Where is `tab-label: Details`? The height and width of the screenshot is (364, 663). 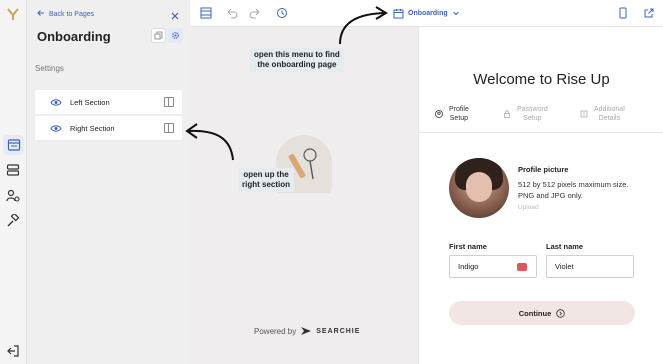 tab-label: Details is located at coordinates (609, 118).